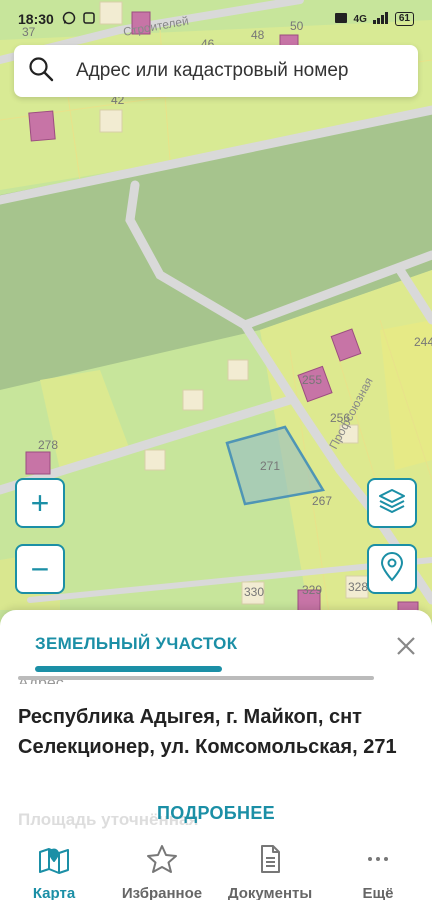  Describe the element at coordinates (270, 861) in the screenshot. I see `document-icon` at that location.